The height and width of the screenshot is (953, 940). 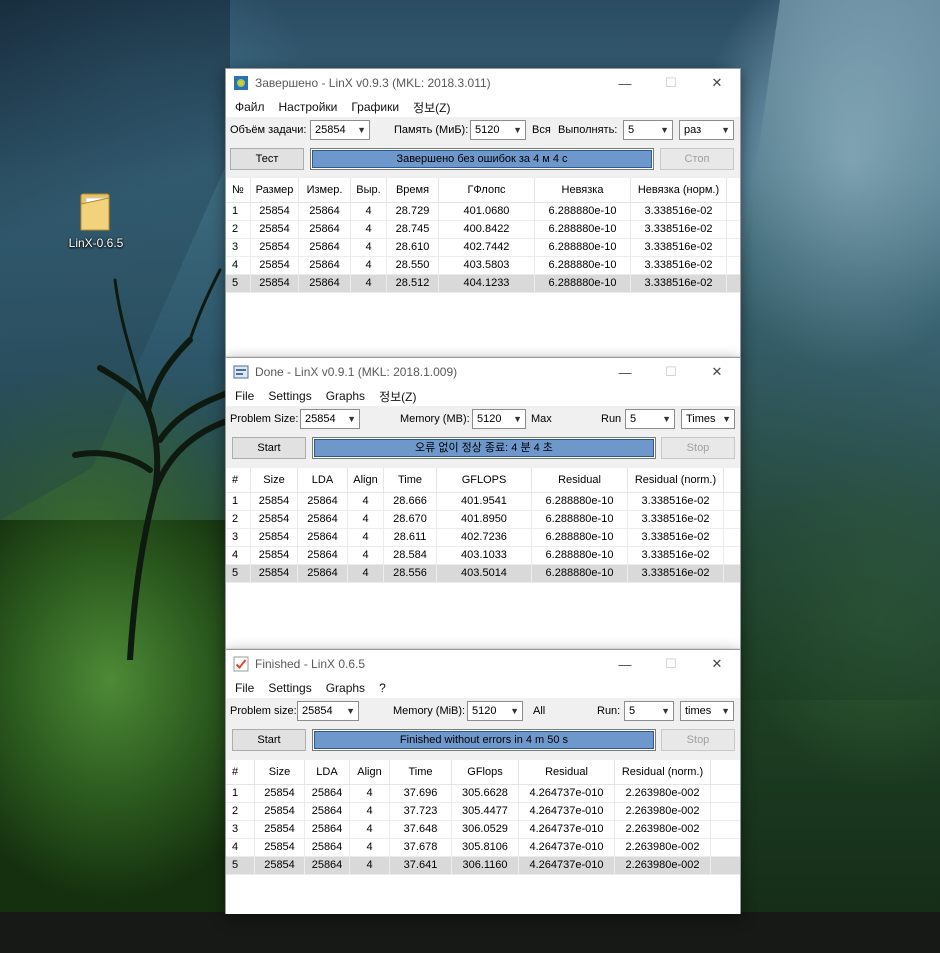 What do you see at coordinates (238, 190) in the screenshot?
I see `header-col-index: №` at bounding box center [238, 190].